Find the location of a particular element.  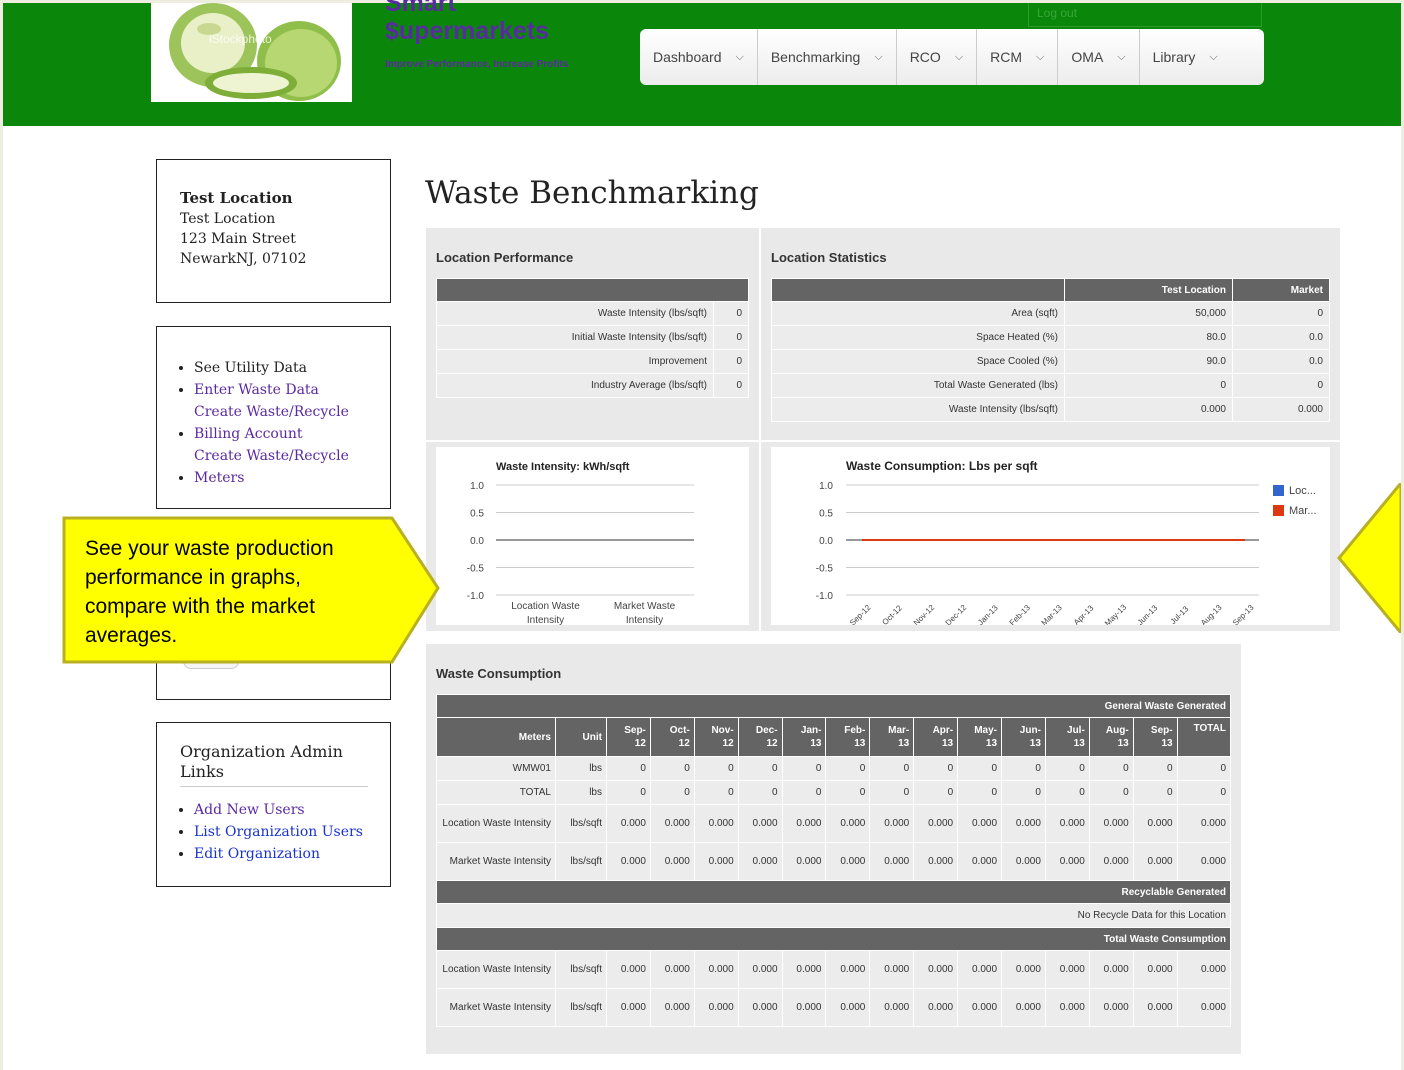

legend-swatch is located at coordinates (1278, 490).